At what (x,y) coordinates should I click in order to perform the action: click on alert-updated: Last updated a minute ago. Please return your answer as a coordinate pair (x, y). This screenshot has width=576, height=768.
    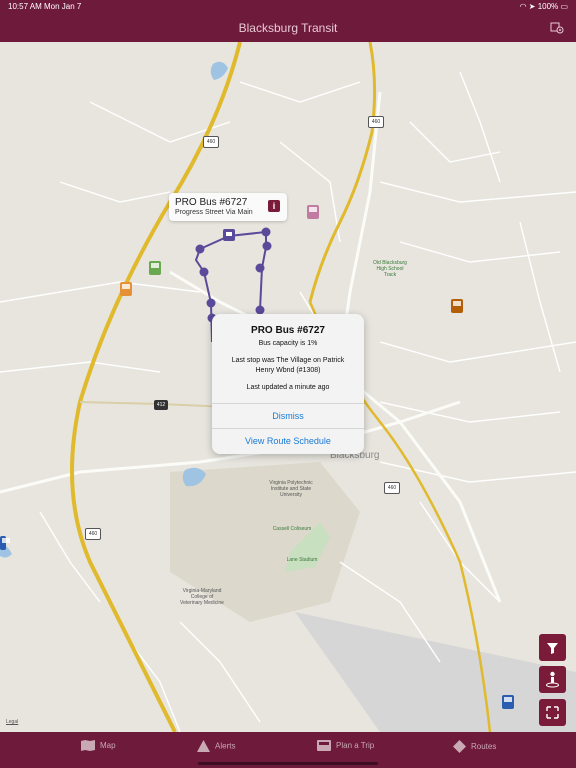
    Looking at the image, I should click on (288, 387).